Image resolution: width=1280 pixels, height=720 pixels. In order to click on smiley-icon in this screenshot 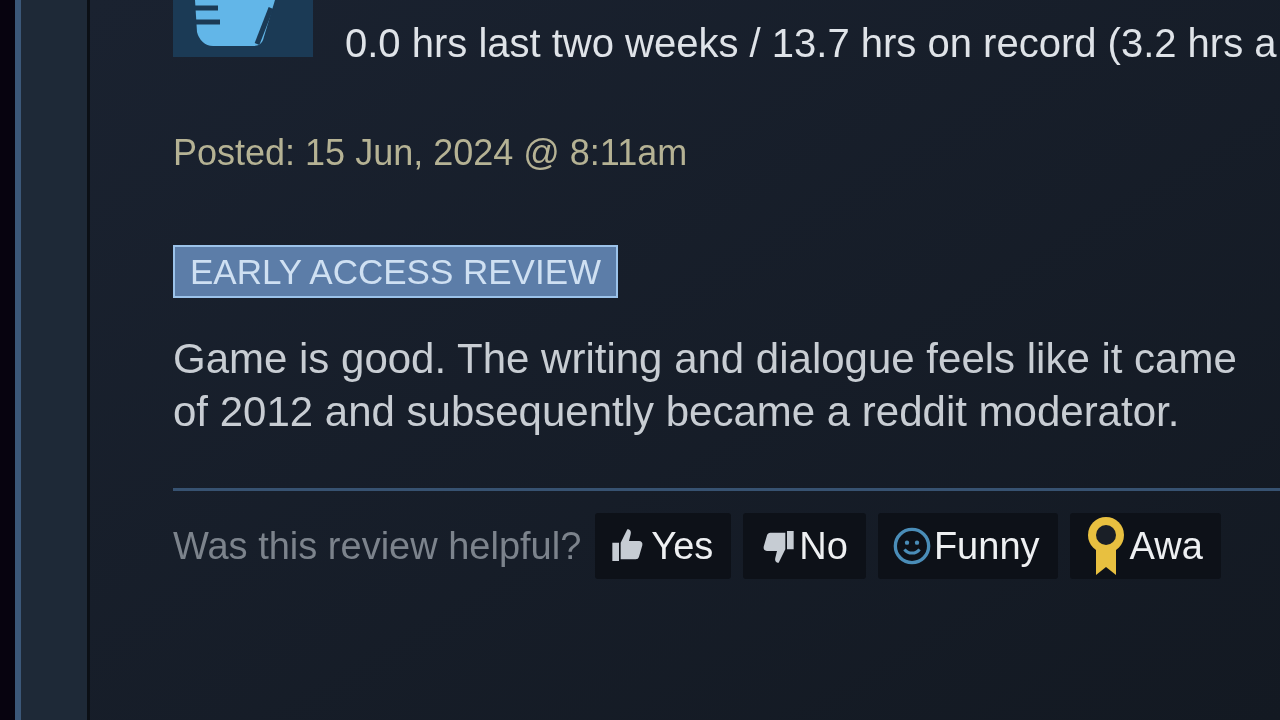, I will do `click(911, 546)`.